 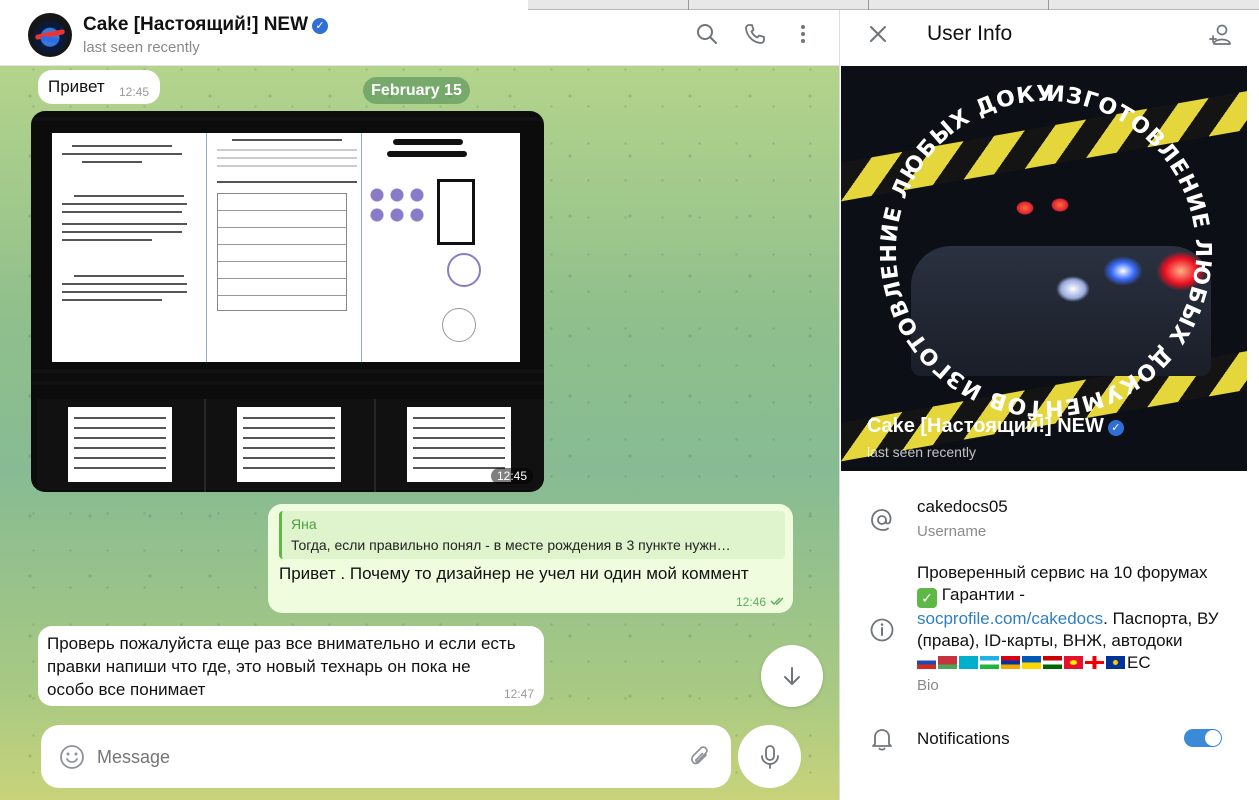 I want to click on voice-record-button, so click(x=769, y=756).